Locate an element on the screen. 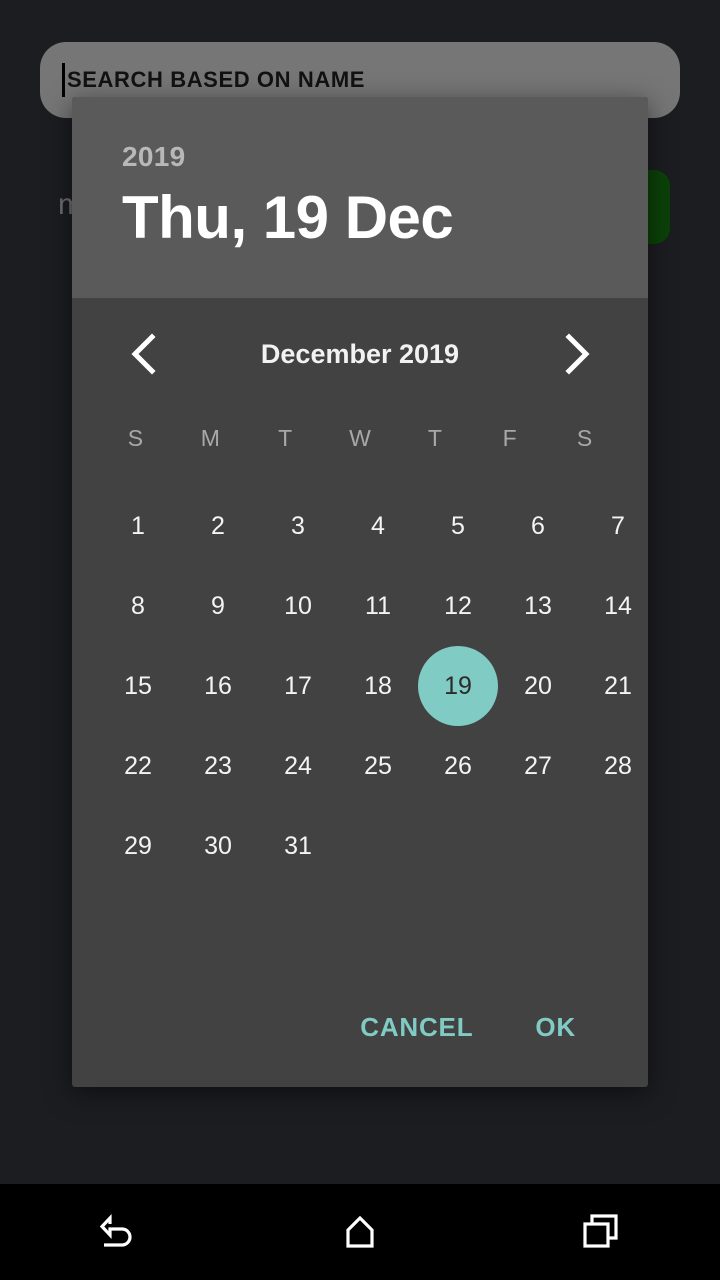 The height and width of the screenshot is (1280, 720). day-number: 29 is located at coordinates (138, 846).